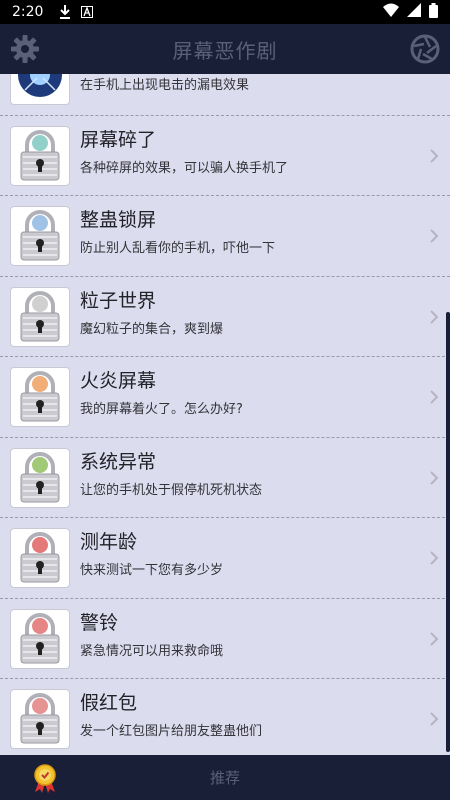 This screenshot has width=450, height=800. Describe the element at coordinates (225, 156) in the screenshot. I see `list-item: 屏幕碎了各种碎屏的效果，可以骗人换手机了` at that location.